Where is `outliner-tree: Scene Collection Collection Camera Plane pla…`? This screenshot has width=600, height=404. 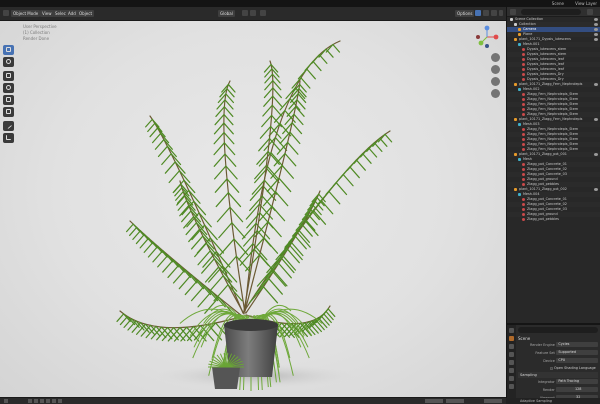 outliner-tree: Scene Collection Collection Camera Plane pla… is located at coordinates (553, 119).